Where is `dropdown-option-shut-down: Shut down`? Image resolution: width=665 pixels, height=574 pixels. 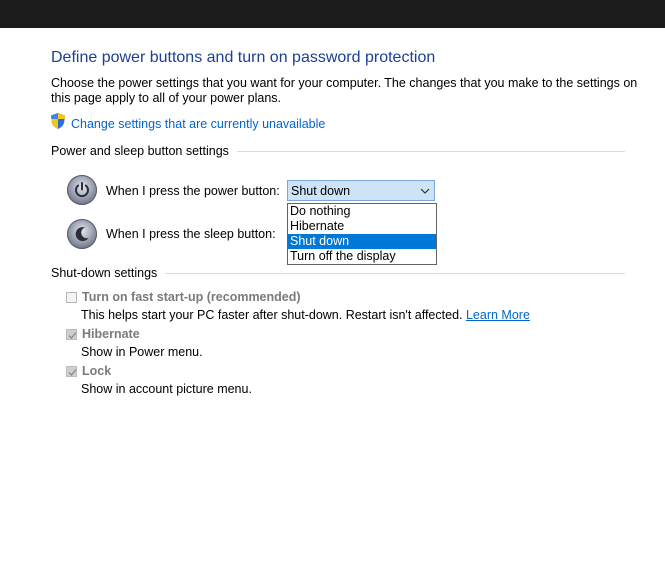 dropdown-option-shut-down: Shut down is located at coordinates (362, 241).